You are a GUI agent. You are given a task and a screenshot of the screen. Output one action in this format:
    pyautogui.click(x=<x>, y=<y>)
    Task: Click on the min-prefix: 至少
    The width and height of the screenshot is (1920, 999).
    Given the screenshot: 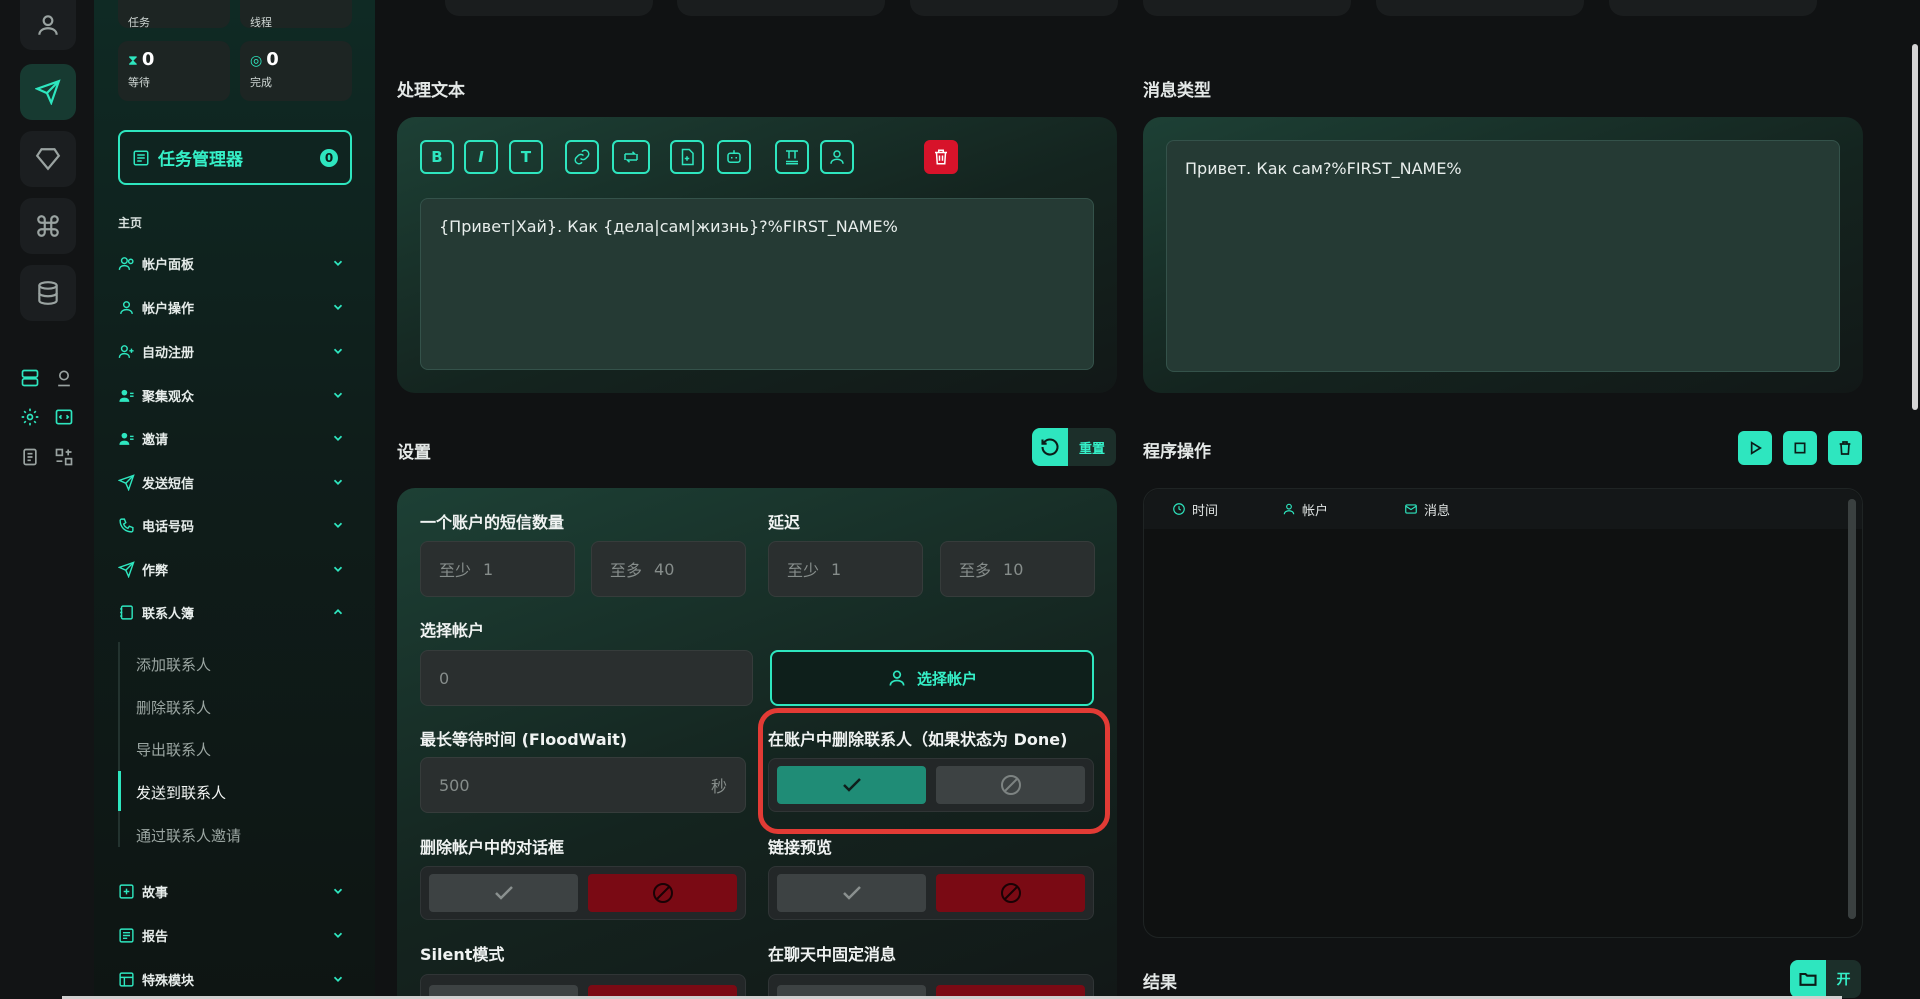 What is the action you would take?
    pyautogui.click(x=455, y=570)
    